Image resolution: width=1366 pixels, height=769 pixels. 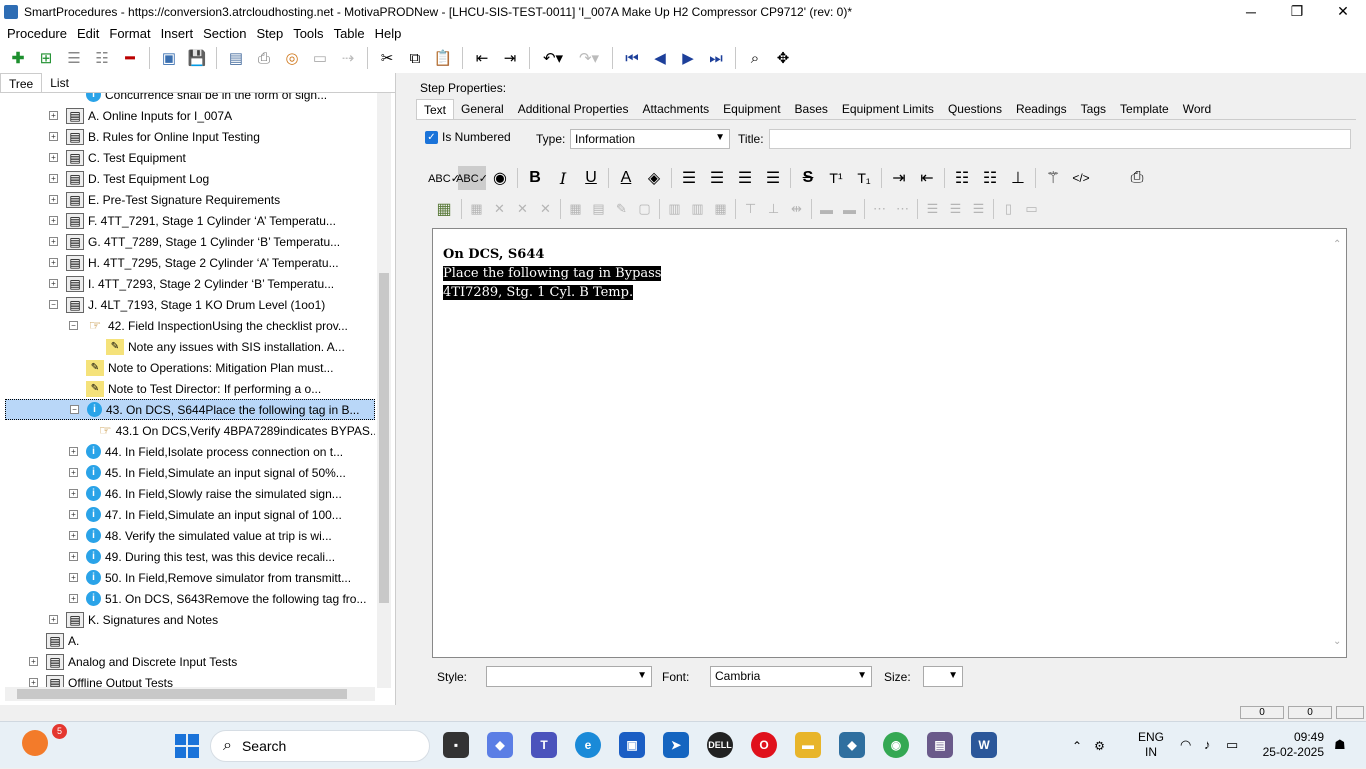 I want to click on delete-row-icon: ✕, so click(x=522, y=209).